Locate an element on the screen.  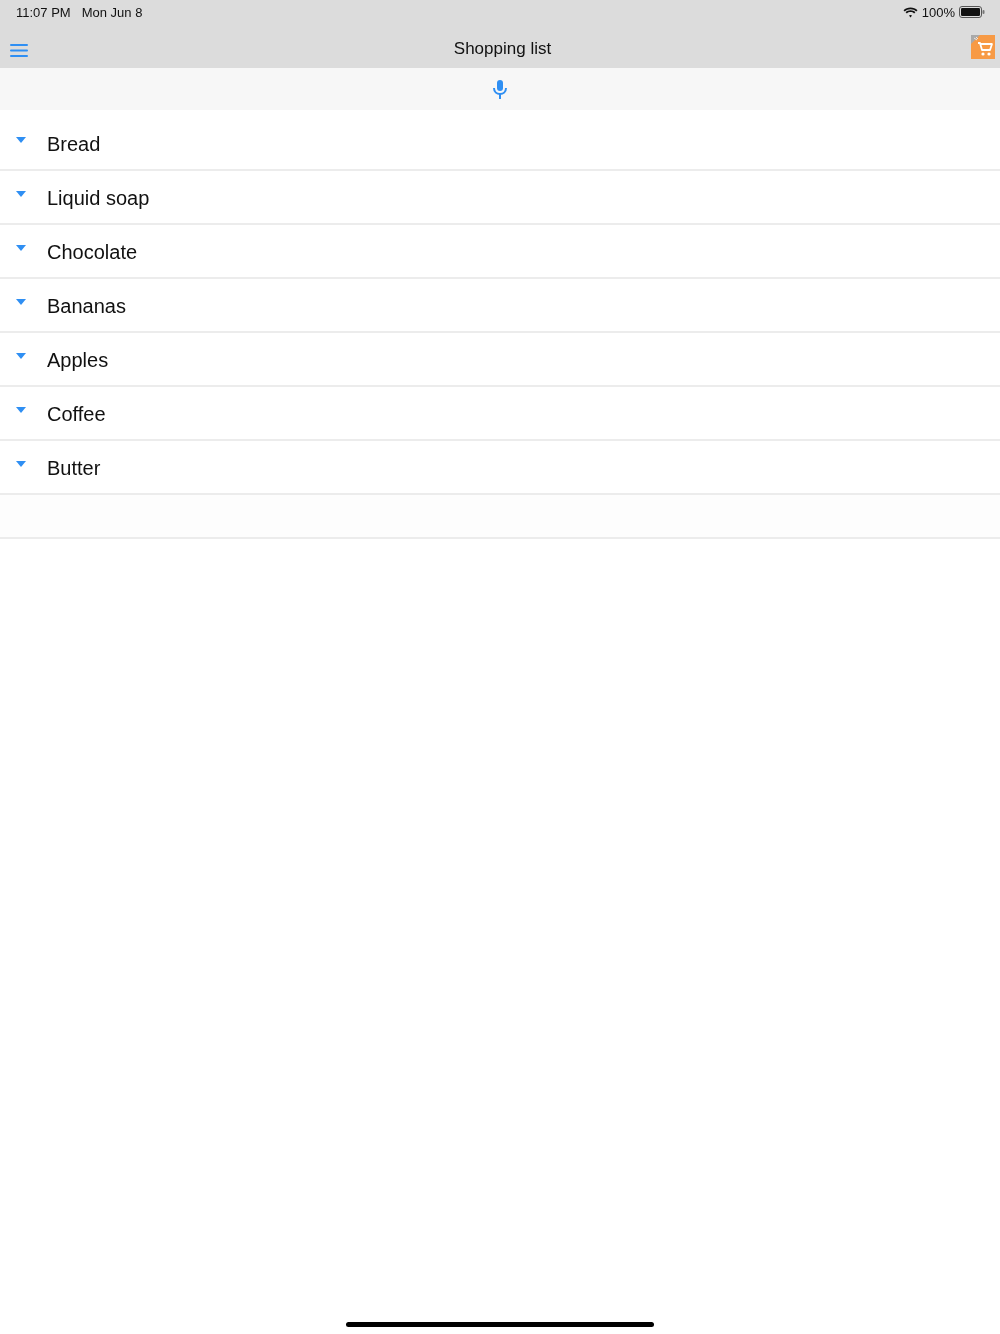
item-name: Liquid soap is located at coordinates (98, 197).